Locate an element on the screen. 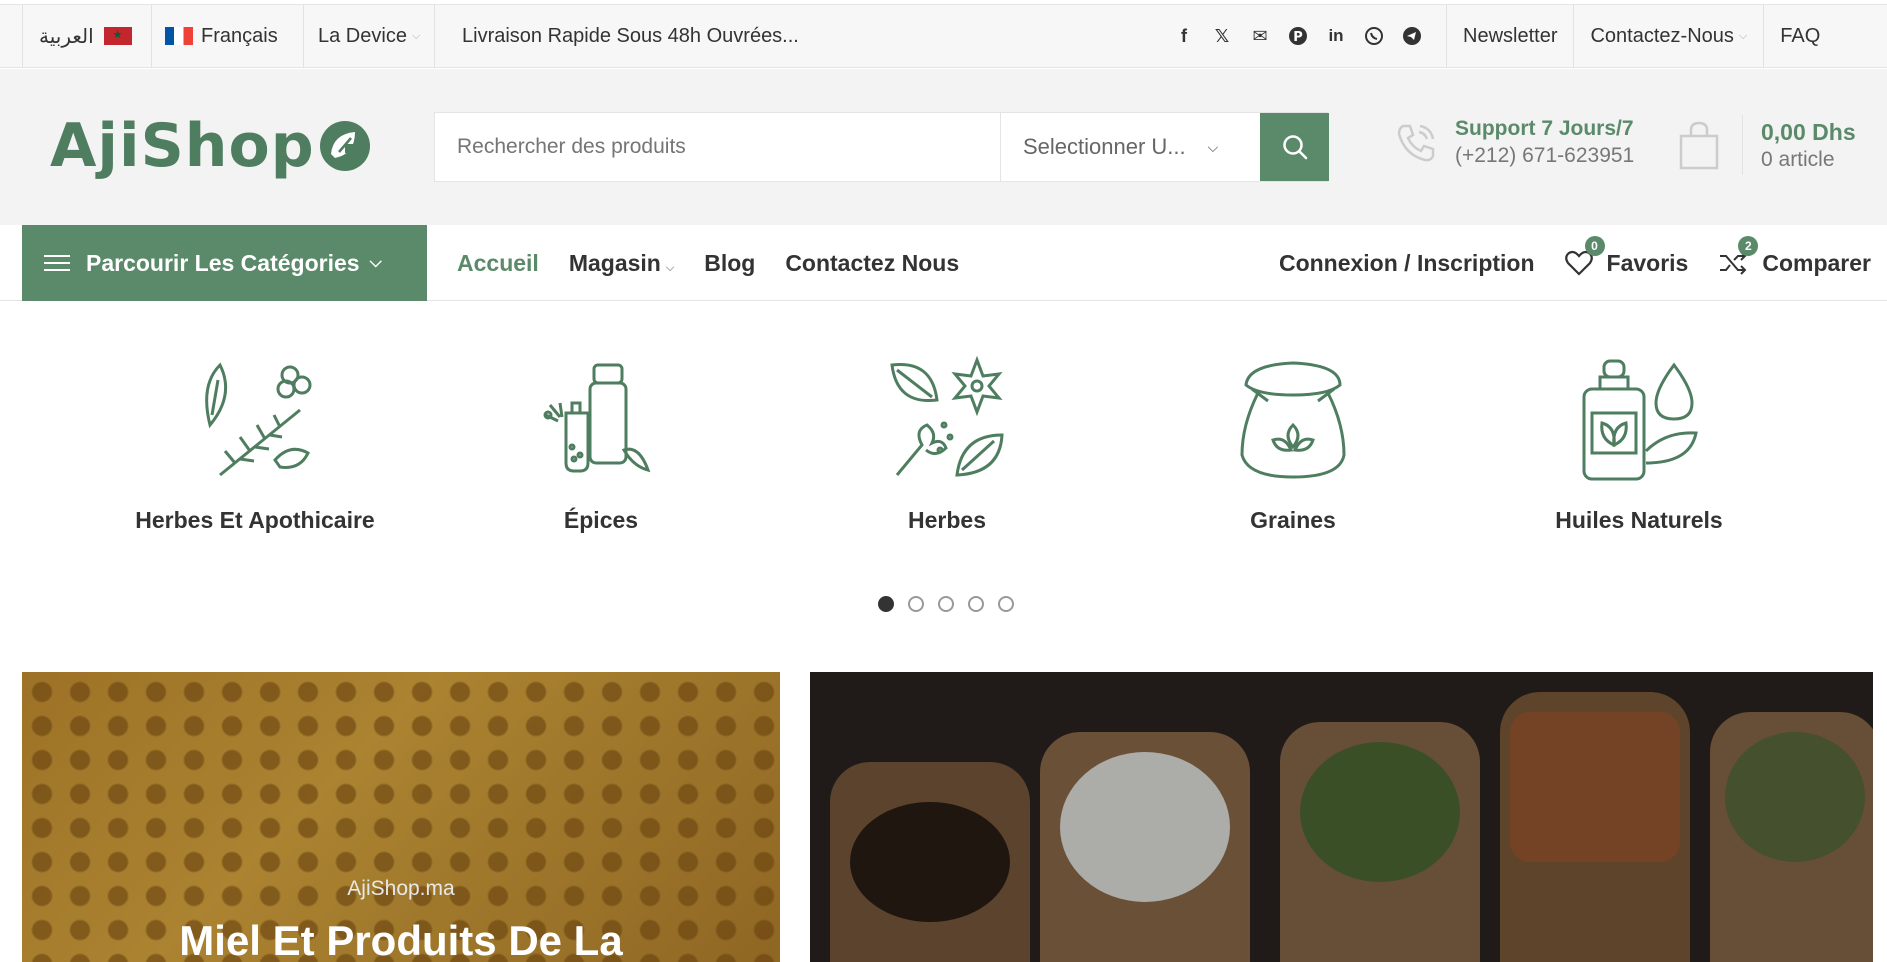 Image resolution: width=1887 pixels, height=962 pixels. cart-divider is located at coordinates (1742, 145).